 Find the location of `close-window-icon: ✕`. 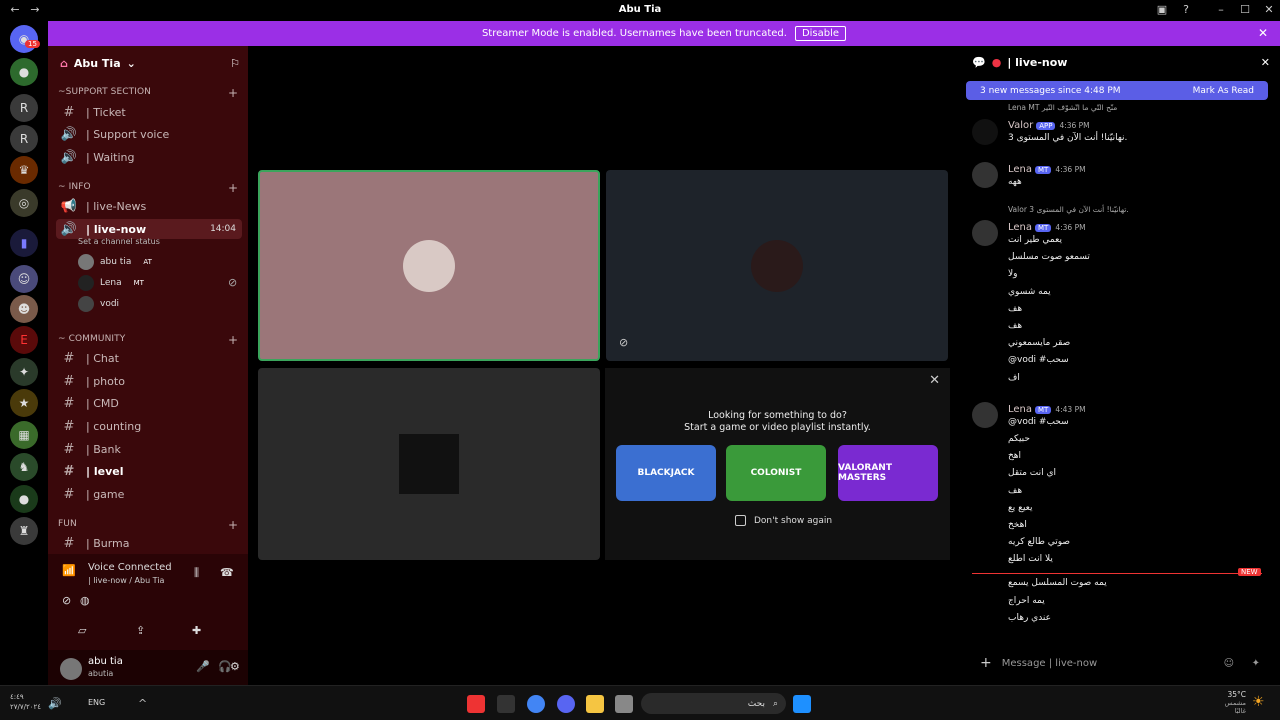

close-window-icon: ✕ is located at coordinates (1269, 10).